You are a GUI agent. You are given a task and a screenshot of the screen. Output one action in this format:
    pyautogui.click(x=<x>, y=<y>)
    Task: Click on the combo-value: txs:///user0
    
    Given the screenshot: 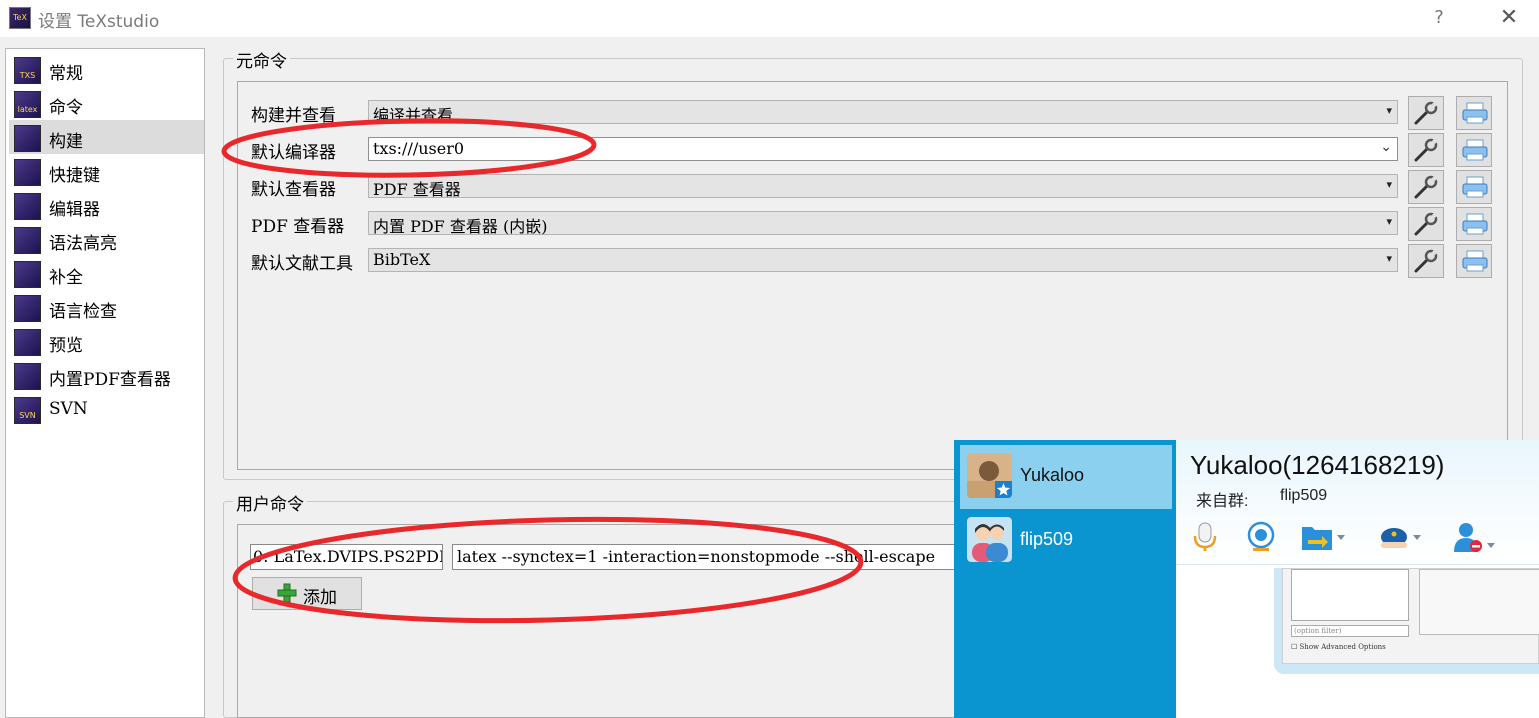 What is the action you would take?
    pyautogui.click(x=419, y=148)
    